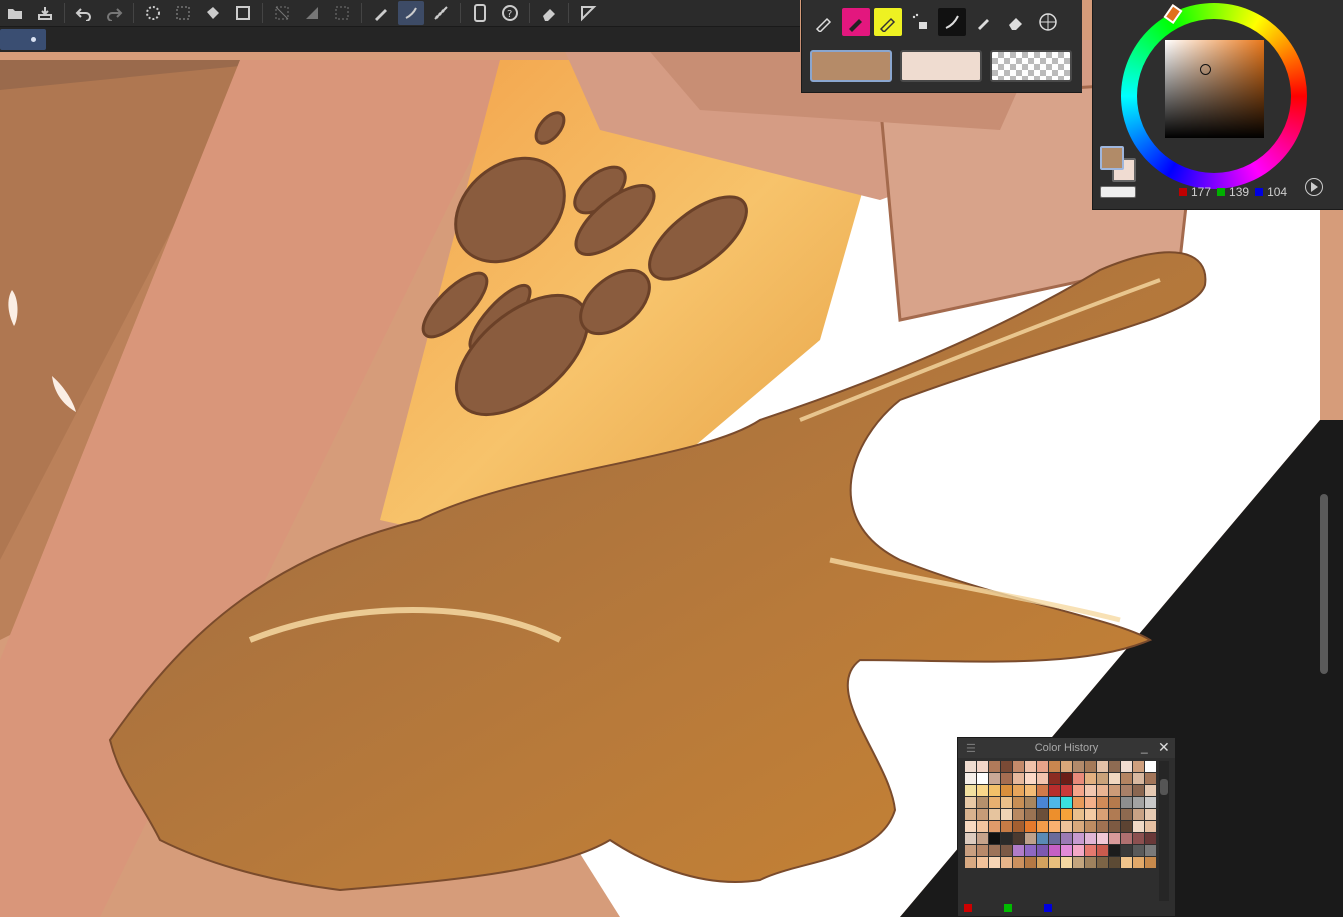 The height and width of the screenshot is (917, 1343). Describe the element at coordinates (1164, 747) in the screenshot. I see `close-button: ✕` at that location.